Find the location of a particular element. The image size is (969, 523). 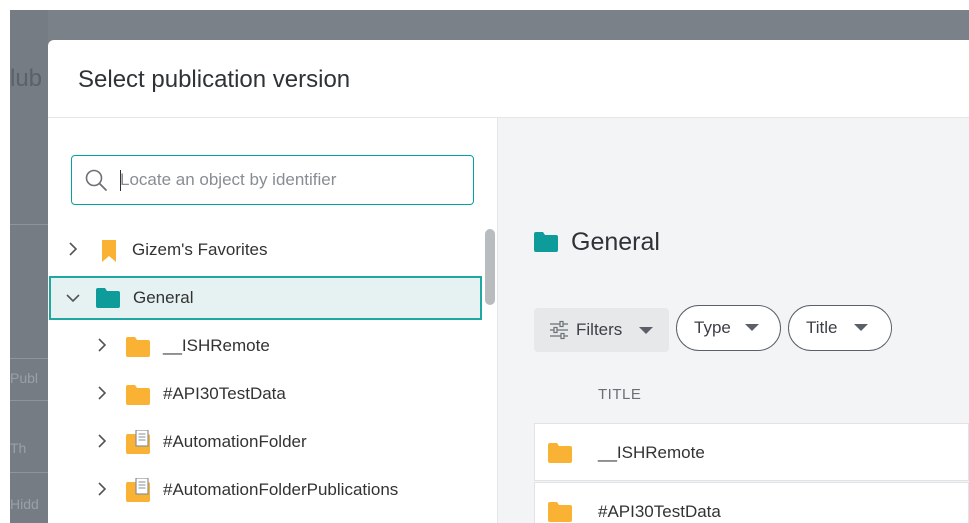

list-item-label: #API30TestData is located at coordinates (659, 511).